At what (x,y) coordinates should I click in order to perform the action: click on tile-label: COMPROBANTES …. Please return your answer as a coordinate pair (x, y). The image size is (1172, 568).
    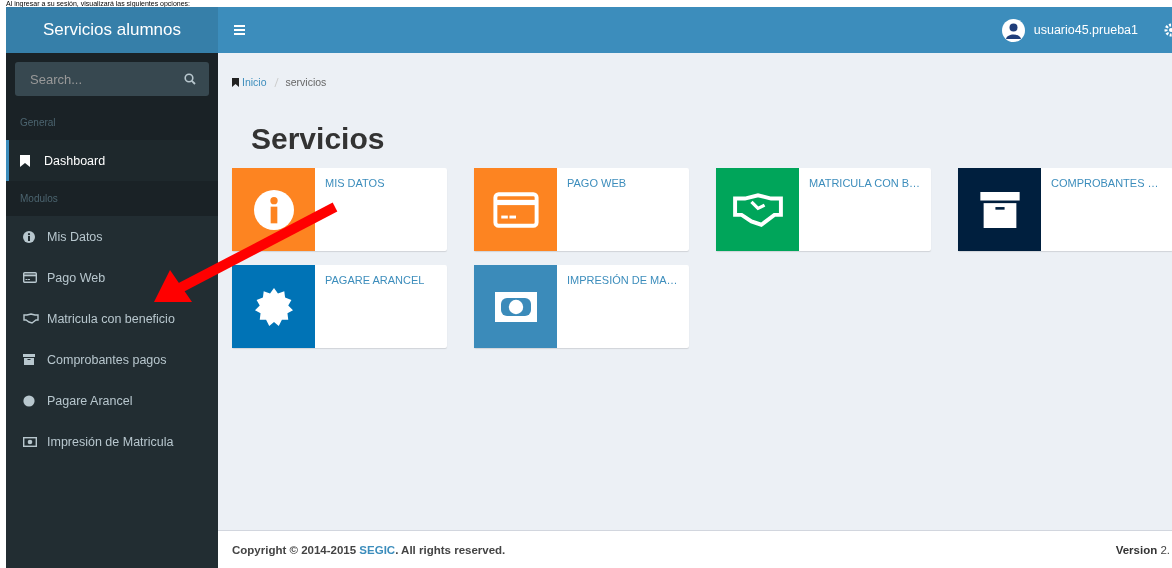
    Looking at the image, I should click on (1104, 183).